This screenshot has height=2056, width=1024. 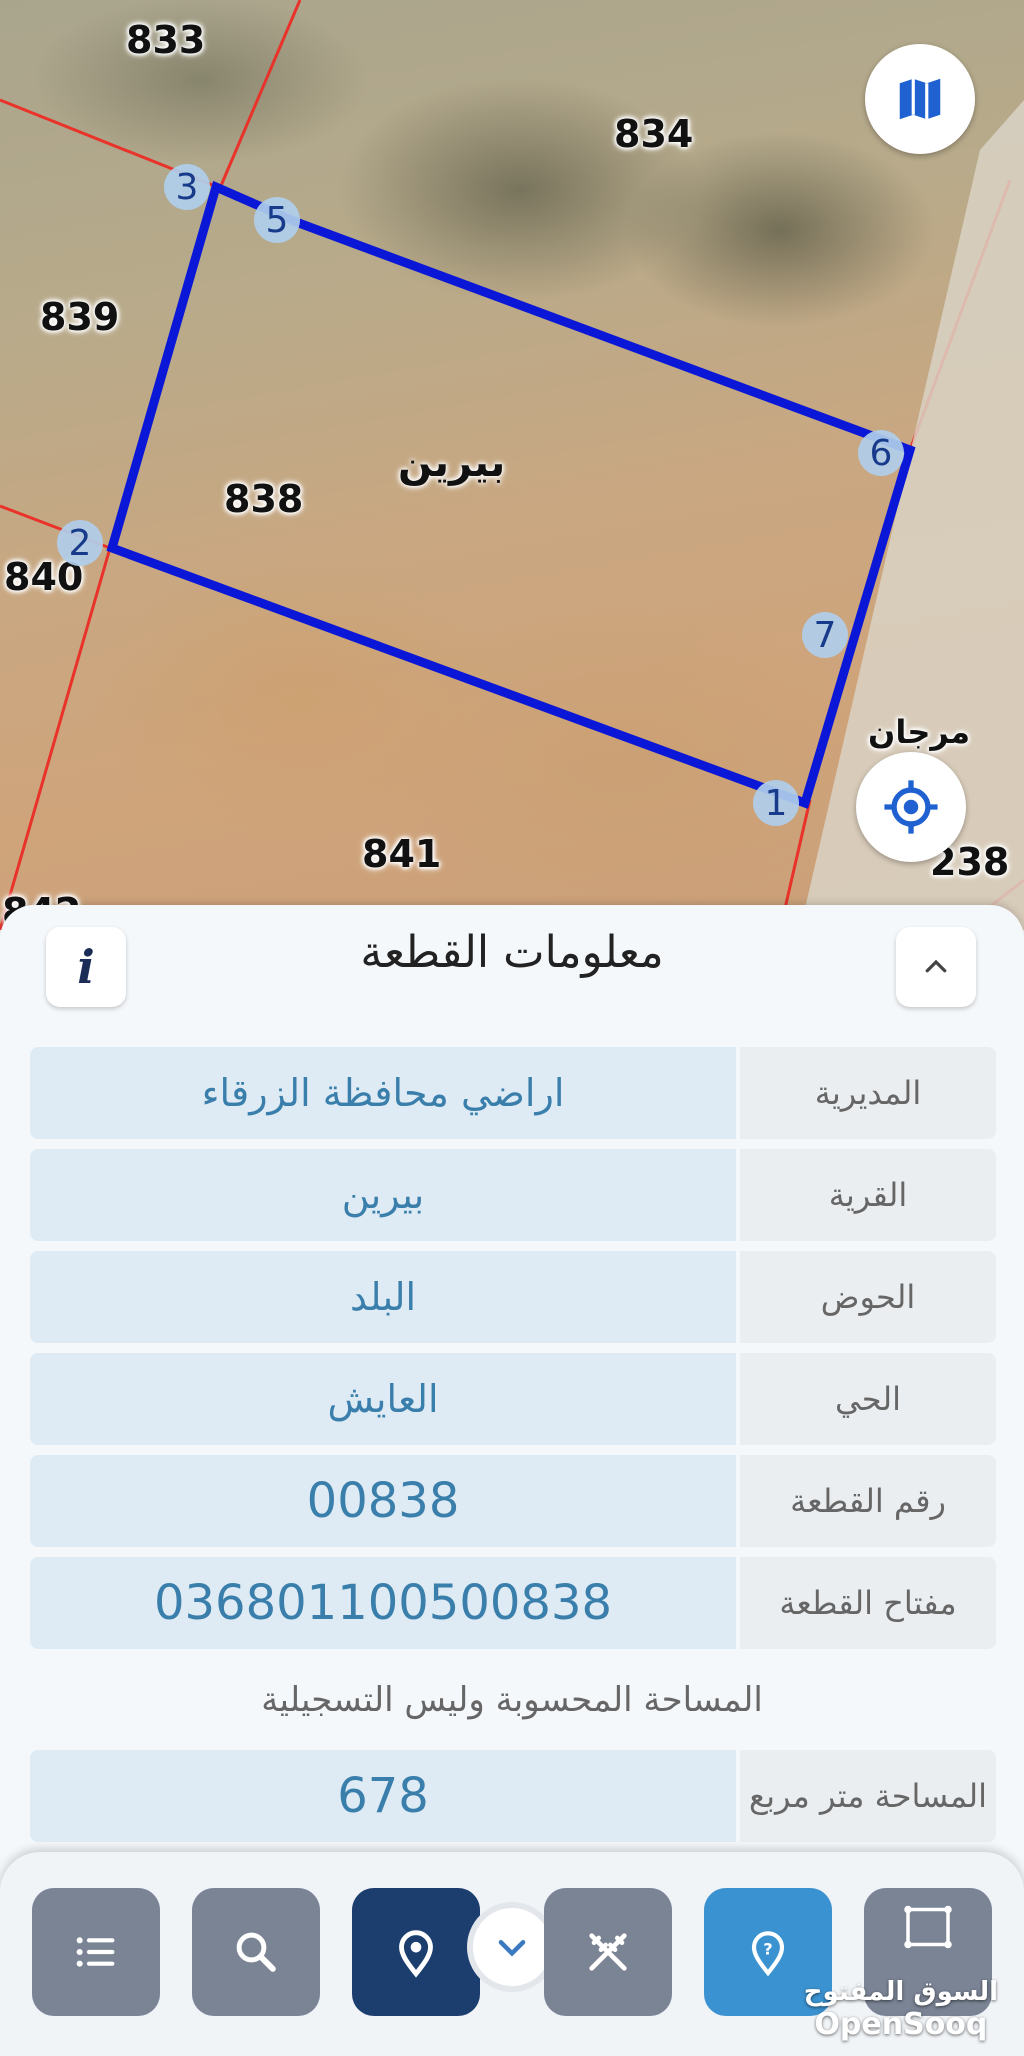 I want to click on table-row: البلد الحوض, so click(x=513, y=1297).